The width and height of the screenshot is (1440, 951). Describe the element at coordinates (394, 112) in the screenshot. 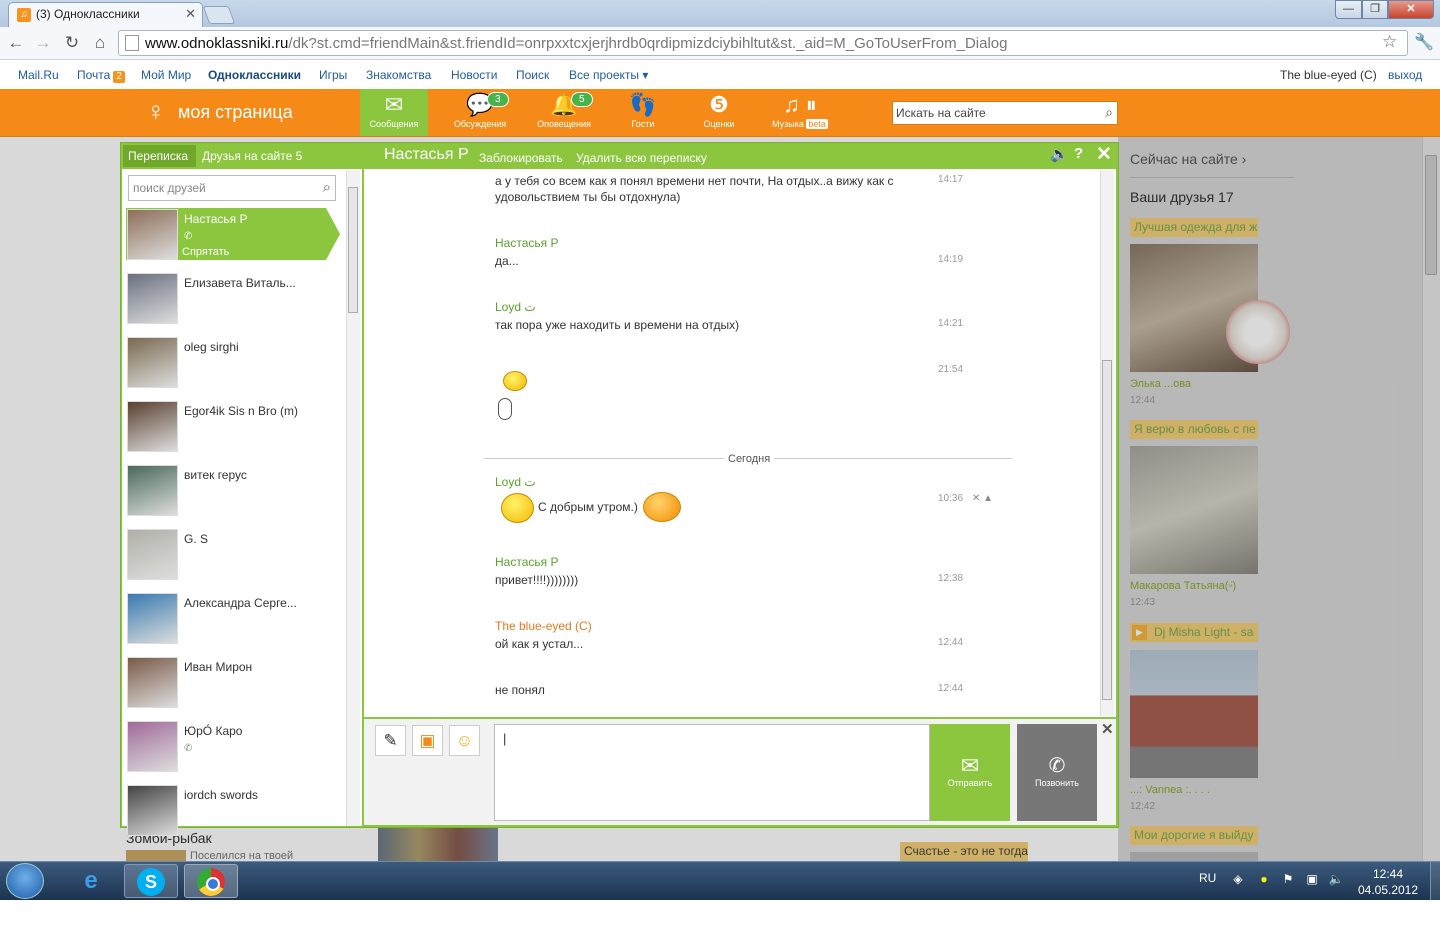

I see `nav-messages: ✉ Сообщения` at that location.